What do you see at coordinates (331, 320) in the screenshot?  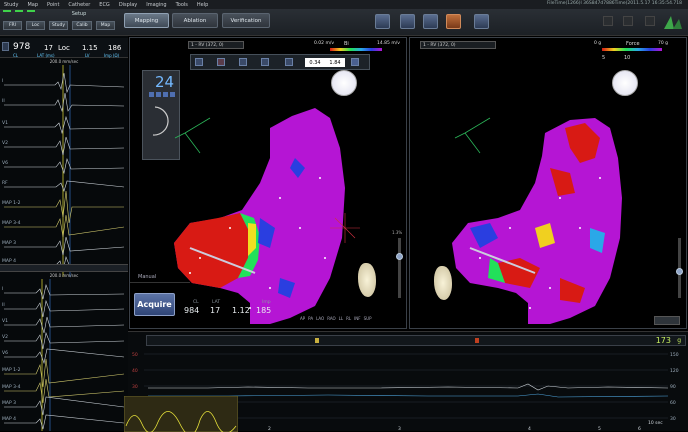 I see `view-rao-button: RAO` at bounding box center [331, 320].